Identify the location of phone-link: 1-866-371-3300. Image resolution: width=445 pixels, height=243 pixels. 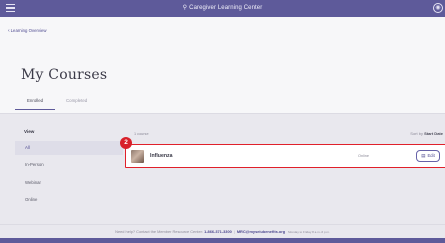
(218, 231).